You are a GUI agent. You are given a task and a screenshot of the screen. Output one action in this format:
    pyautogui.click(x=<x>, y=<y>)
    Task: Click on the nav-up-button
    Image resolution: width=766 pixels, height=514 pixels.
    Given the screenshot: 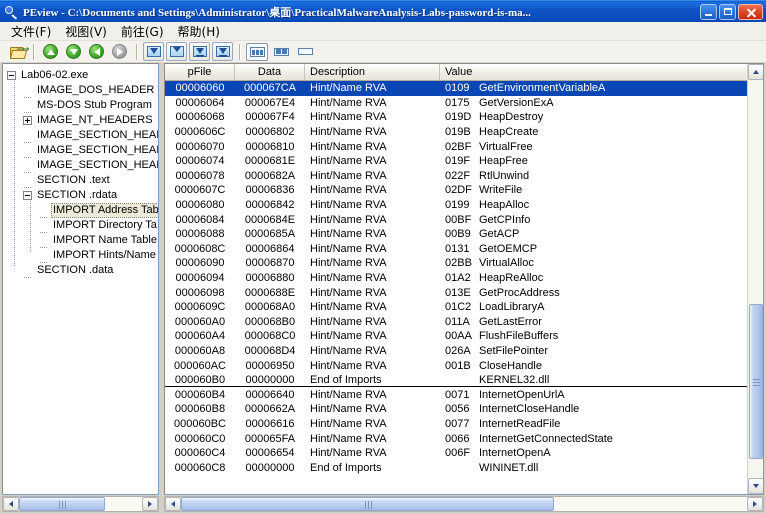 What is the action you would take?
    pyautogui.click(x=50, y=51)
    